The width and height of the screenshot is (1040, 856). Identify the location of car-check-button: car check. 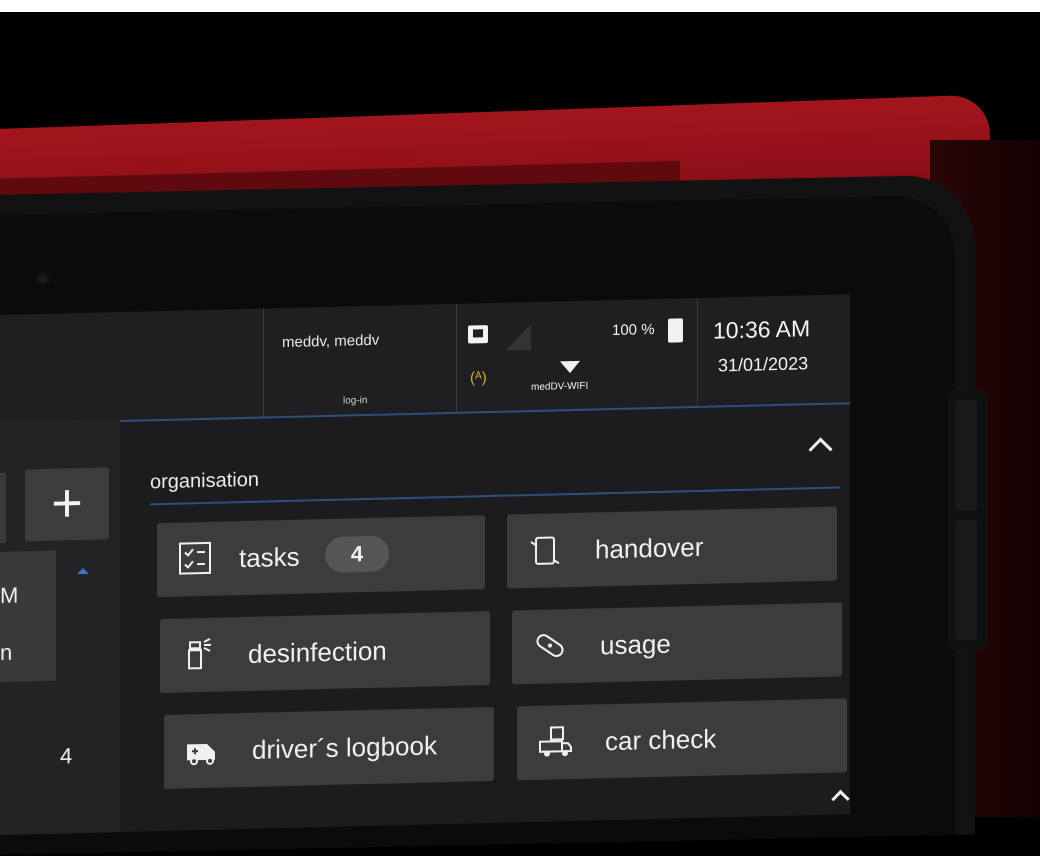
(682, 739).